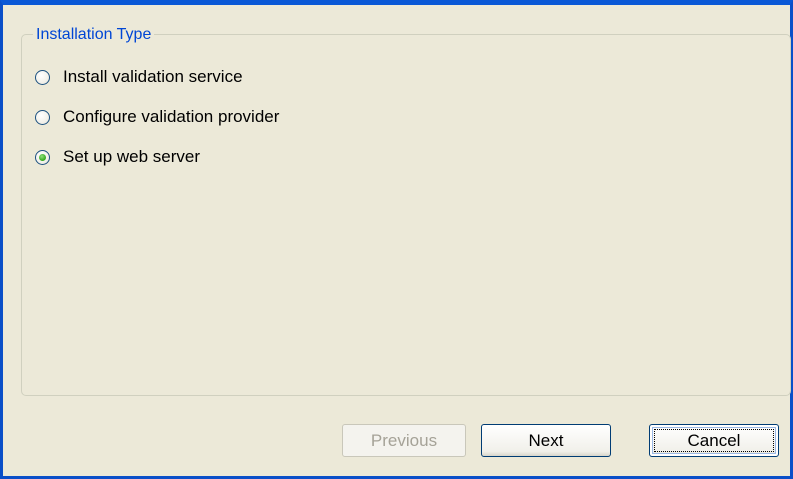 Image resolution: width=793 pixels, height=479 pixels. I want to click on next-button: Next, so click(546, 440).